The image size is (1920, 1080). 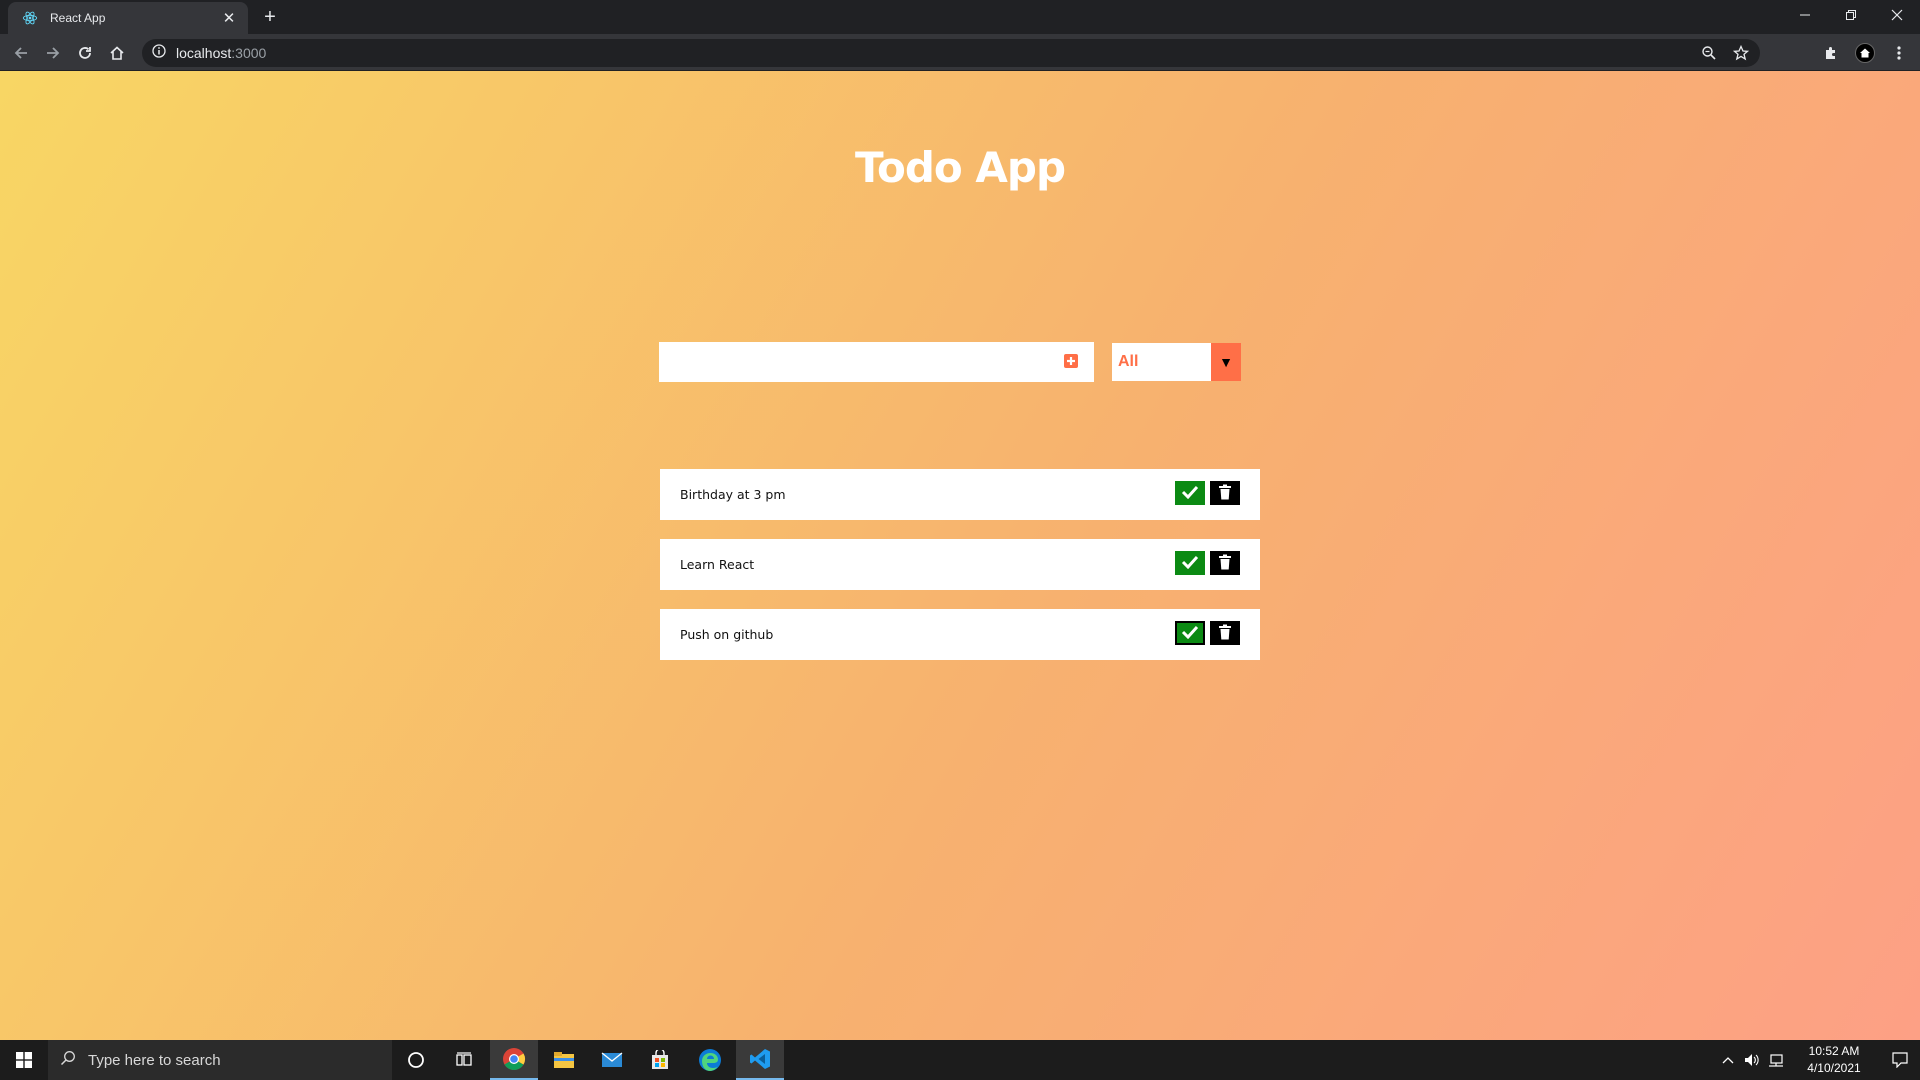 What do you see at coordinates (960, 1060) in the screenshot?
I see `windows-taskbar: Type here to search 10:52 AM 4/10/2021` at bounding box center [960, 1060].